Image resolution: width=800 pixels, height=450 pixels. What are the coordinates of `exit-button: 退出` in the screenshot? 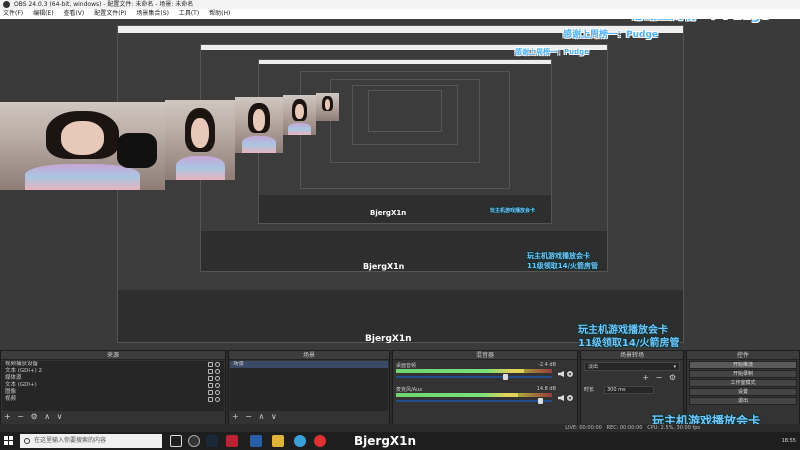 It's located at (743, 401).